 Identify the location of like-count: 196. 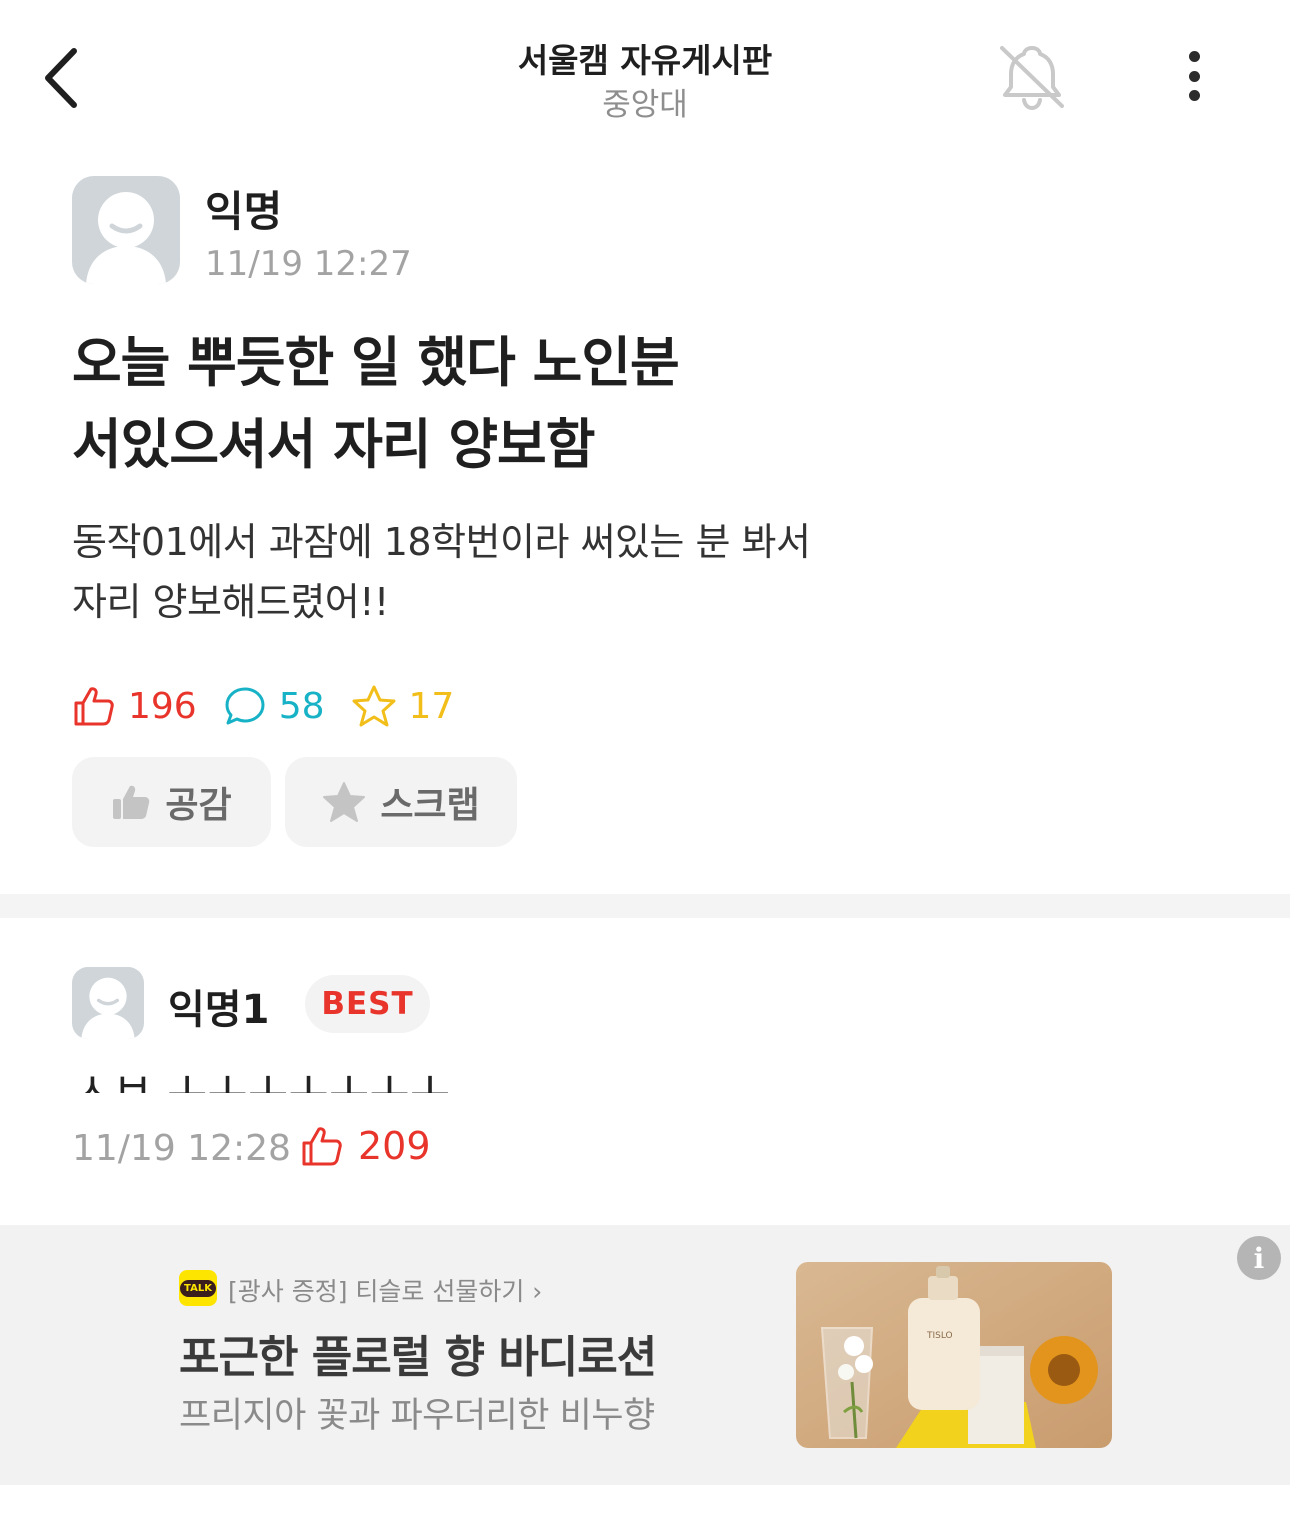
(134, 706).